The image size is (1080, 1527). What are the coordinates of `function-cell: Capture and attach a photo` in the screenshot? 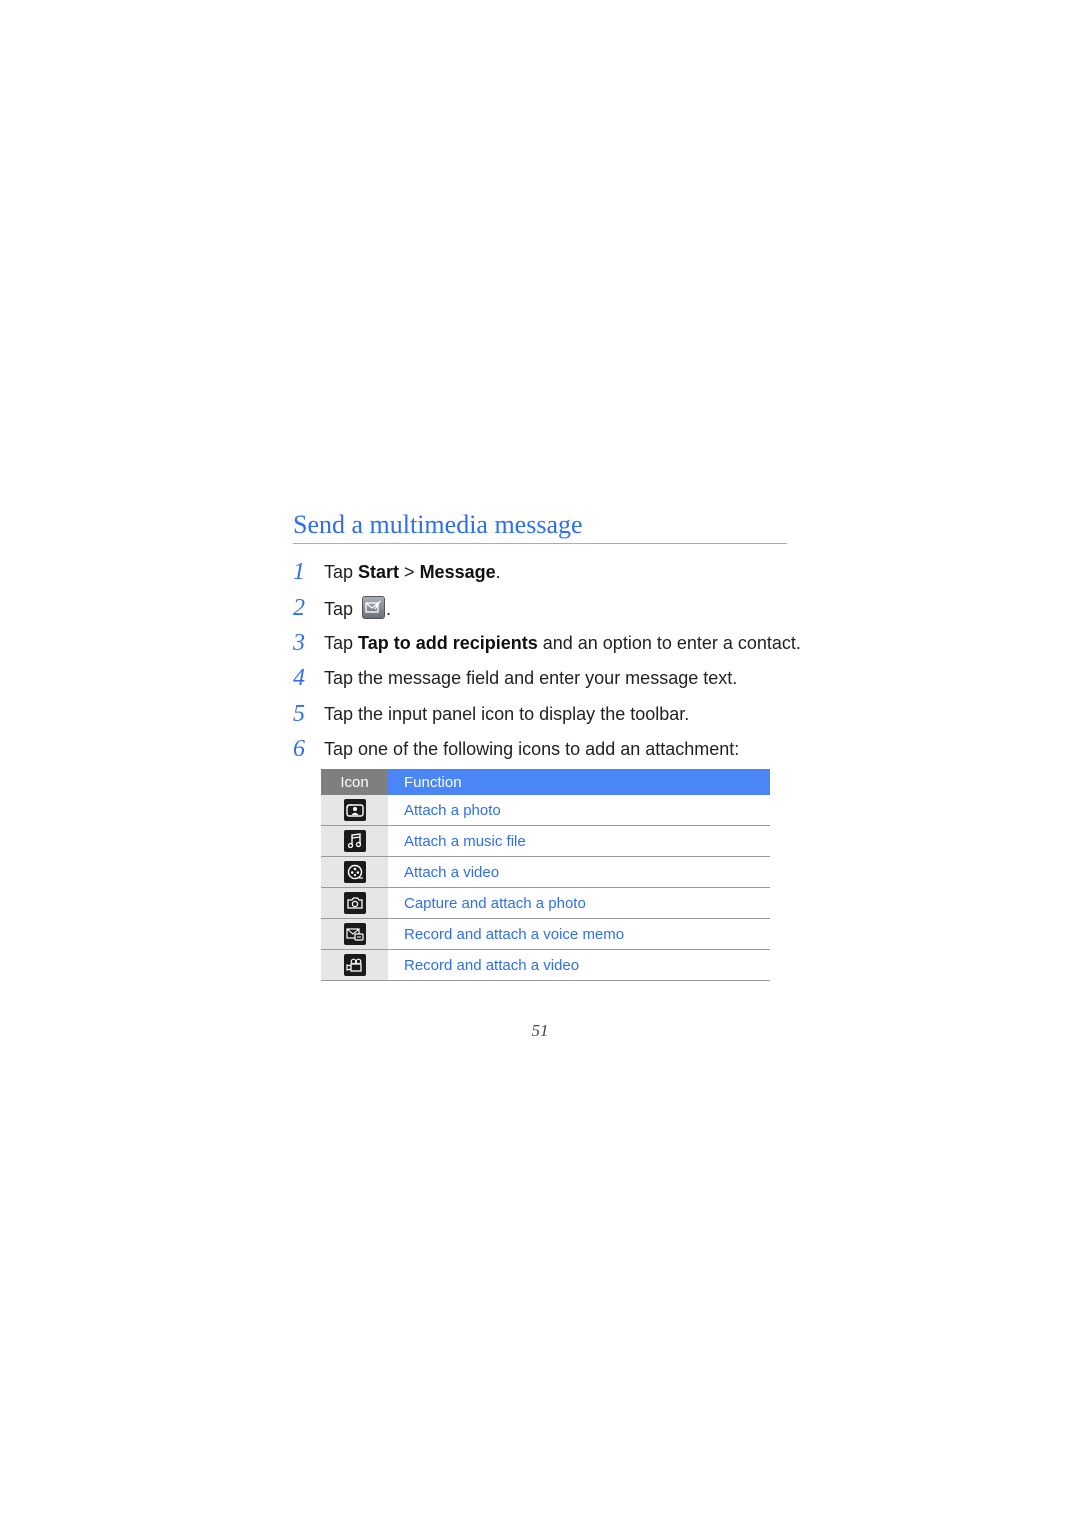 It's located at (579, 903).